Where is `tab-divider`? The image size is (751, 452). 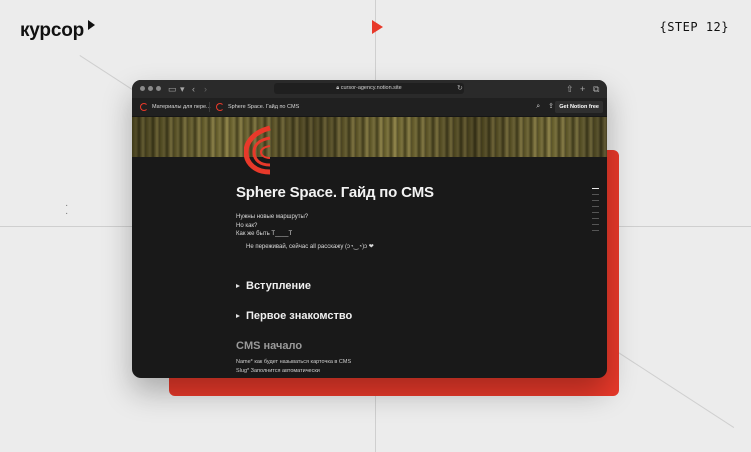 tab-divider is located at coordinates (209, 107).